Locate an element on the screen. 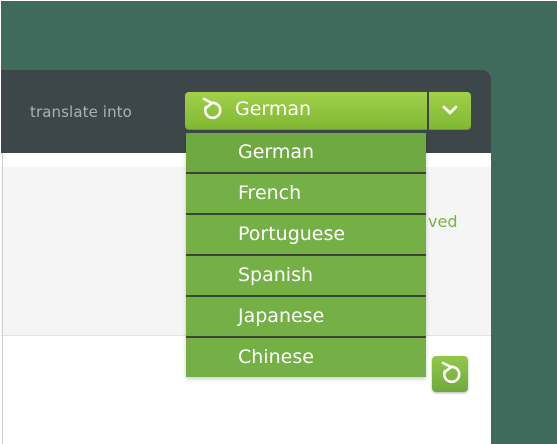 This screenshot has width=557, height=444. language-option-portuguese: Portuguese is located at coordinates (306, 235).